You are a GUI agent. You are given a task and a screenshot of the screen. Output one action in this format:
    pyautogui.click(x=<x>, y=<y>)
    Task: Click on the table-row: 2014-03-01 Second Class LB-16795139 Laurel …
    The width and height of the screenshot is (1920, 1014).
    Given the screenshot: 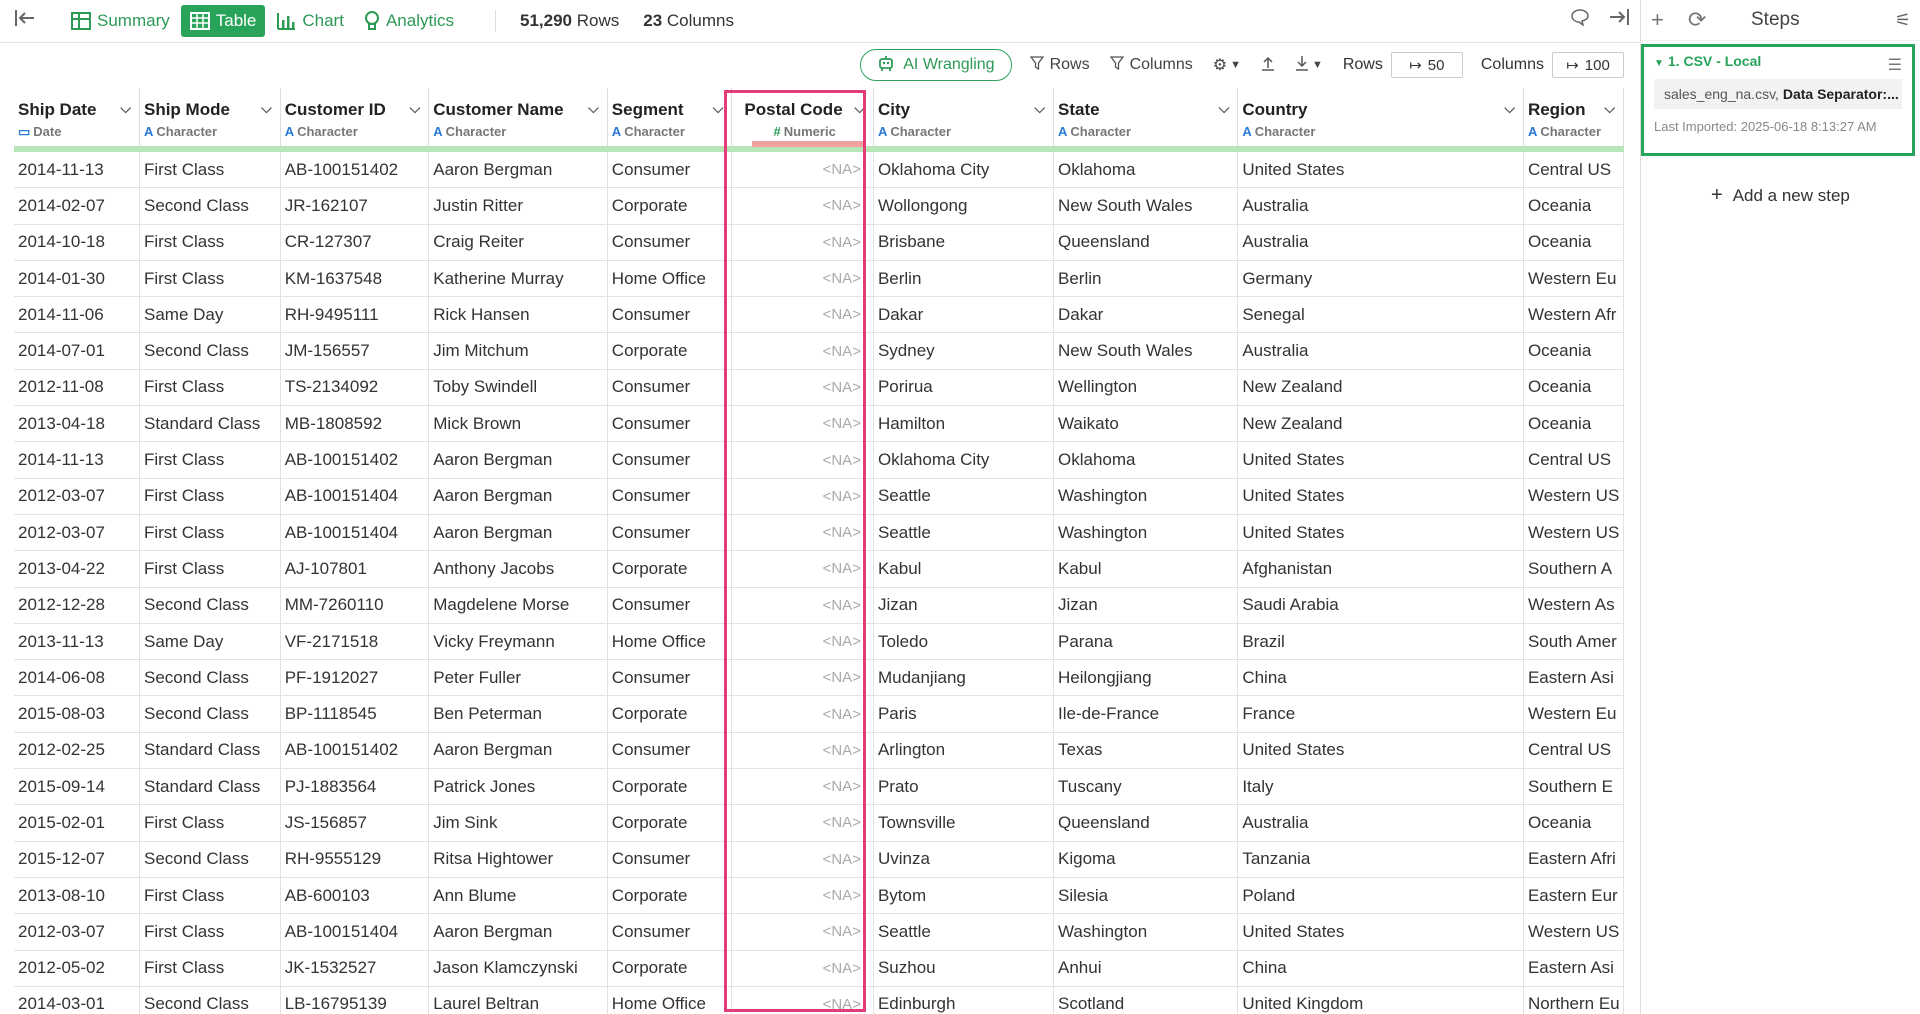 What is the action you would take?
    pyautogui.click(x=819, y=1000)
    